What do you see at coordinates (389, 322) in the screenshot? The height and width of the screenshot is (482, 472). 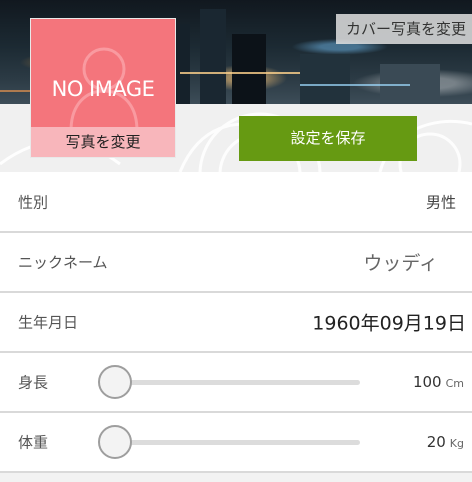 I see `birthday-value: 1960年09月19日` at bounding box center [389, 322].